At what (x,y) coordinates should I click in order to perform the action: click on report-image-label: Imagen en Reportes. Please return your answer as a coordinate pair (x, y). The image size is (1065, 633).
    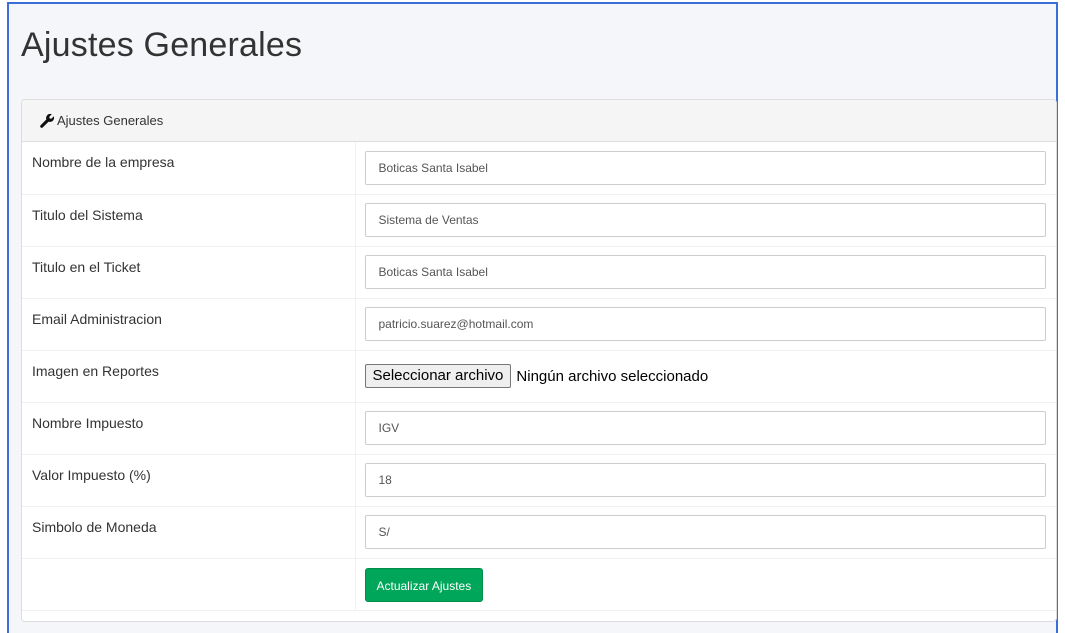
    Looking at the image, I should click on (95, 370).